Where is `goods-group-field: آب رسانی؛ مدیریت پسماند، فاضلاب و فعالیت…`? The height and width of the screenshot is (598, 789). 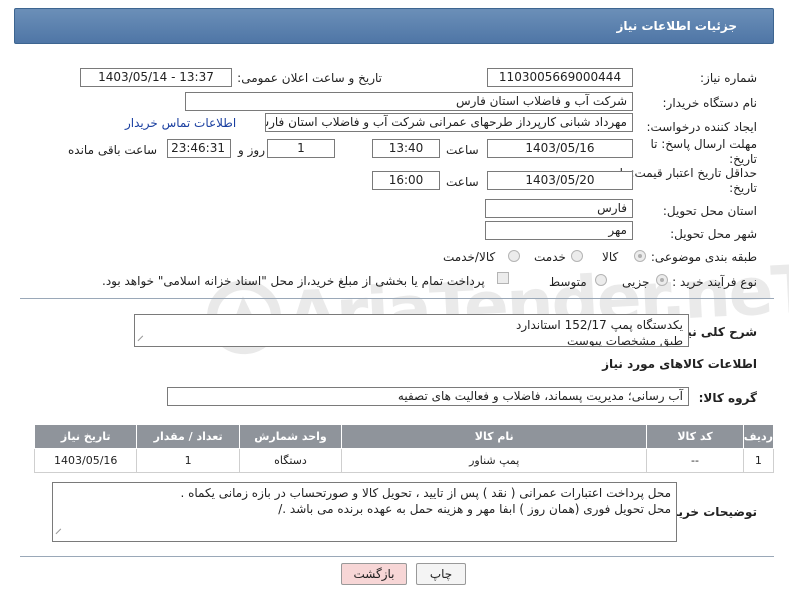 goods-group-field: آب رسانی؛ مدیریت پسماند، فاضلاب و فعالیت… is located at coordinates (428, 396).